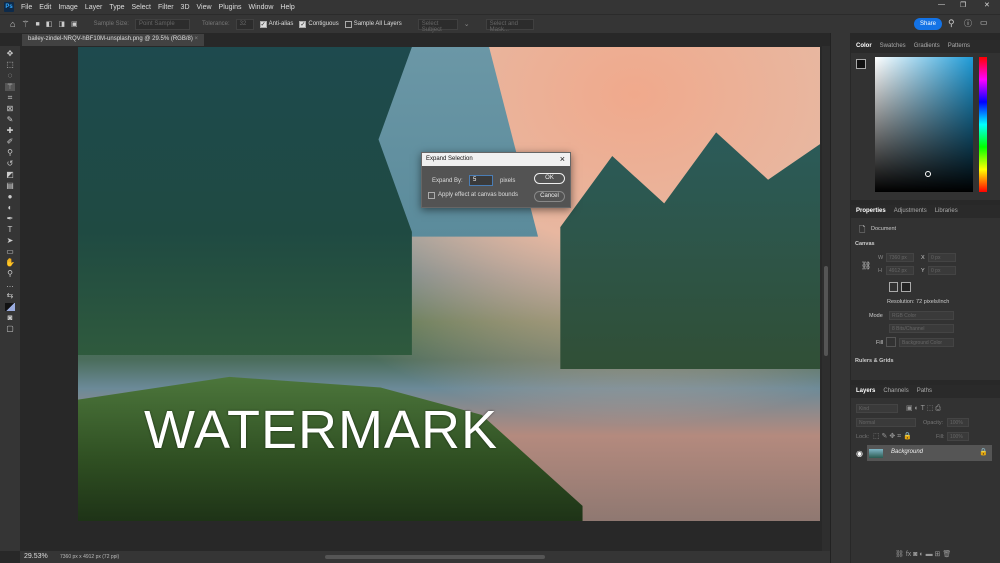 The height and width of the screenshot is (563, 1000). Describe the element at coordinates (204, 7) in the screenshot. I see `menu-view: View` at that location.